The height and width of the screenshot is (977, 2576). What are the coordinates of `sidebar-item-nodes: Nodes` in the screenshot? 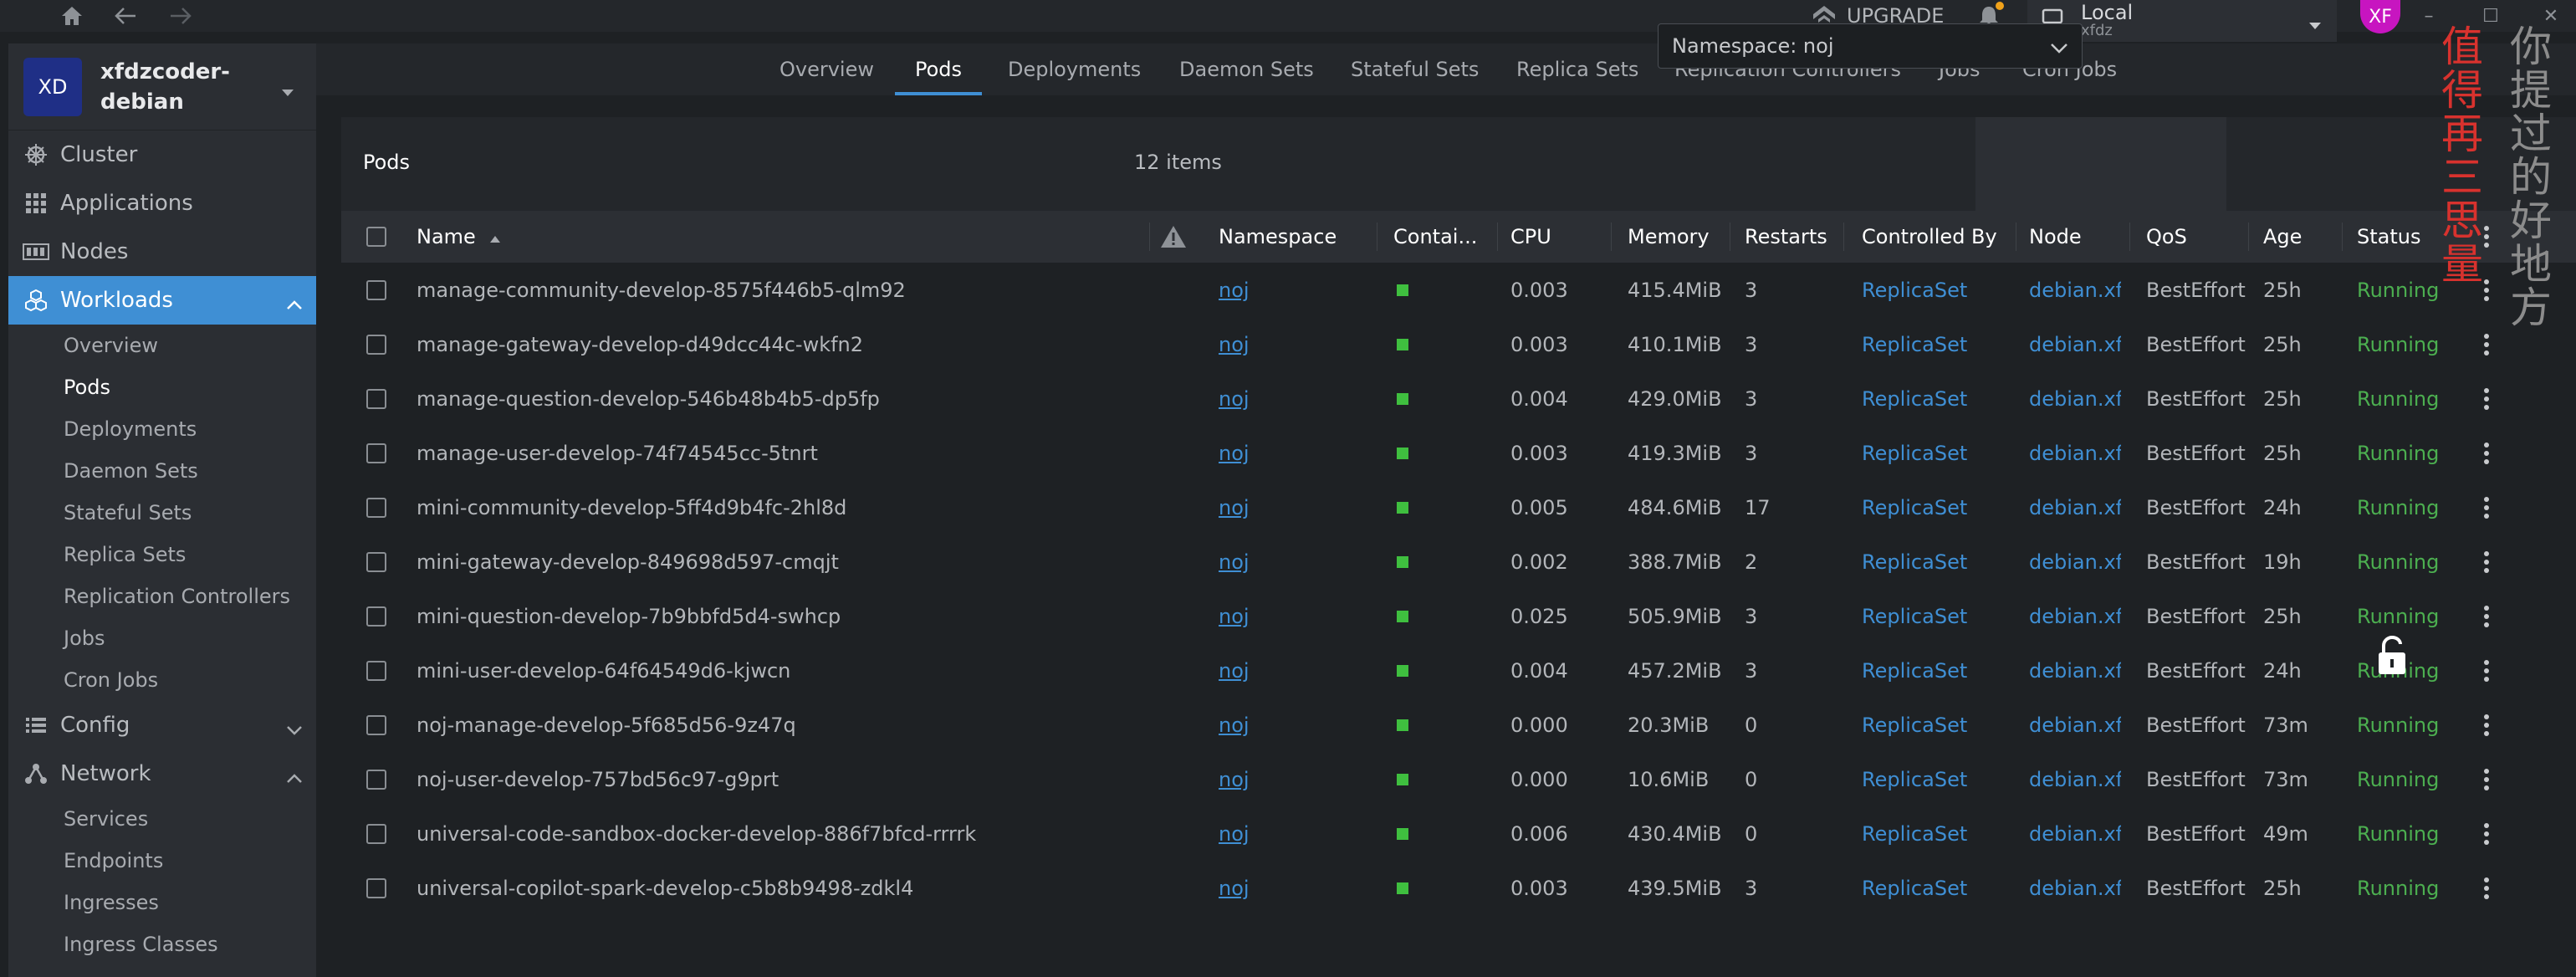 It's located at (162, 252).